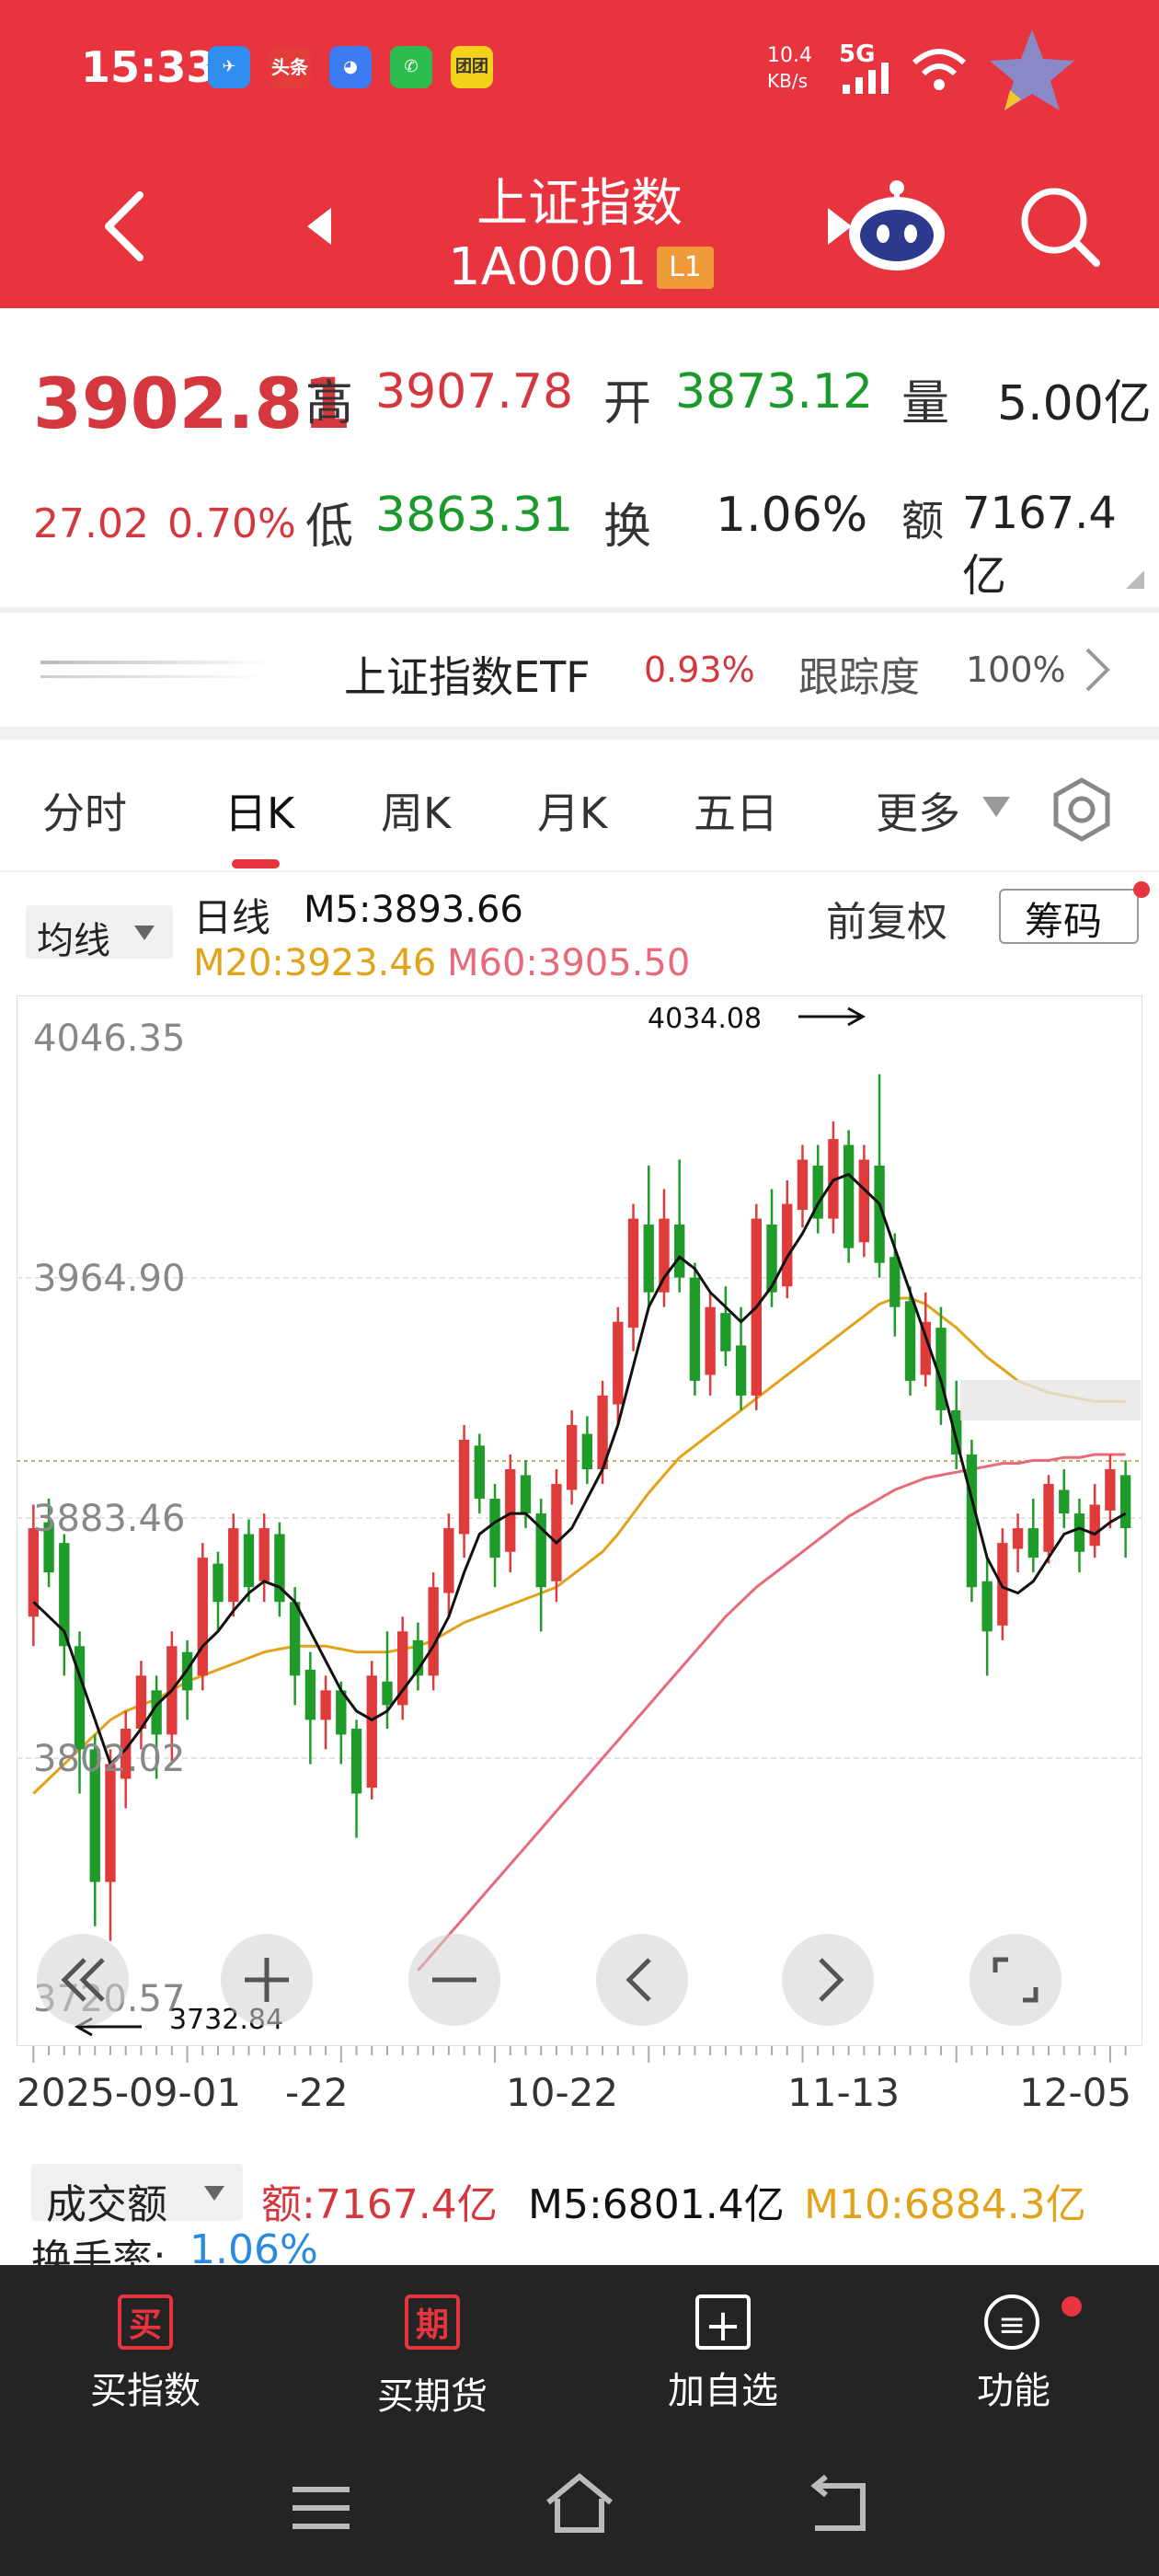 The image size is (1159, 2576). Describe the element at coordinates (1011, 2322) in the screenshot. I see `functions-icon: ≡` at that location.